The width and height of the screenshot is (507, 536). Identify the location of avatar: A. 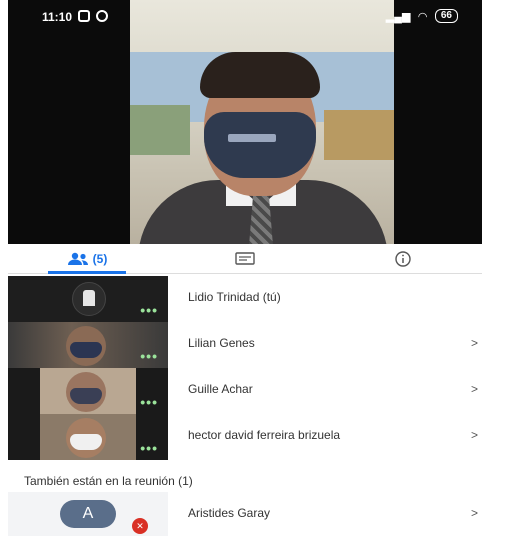
(88, 514).